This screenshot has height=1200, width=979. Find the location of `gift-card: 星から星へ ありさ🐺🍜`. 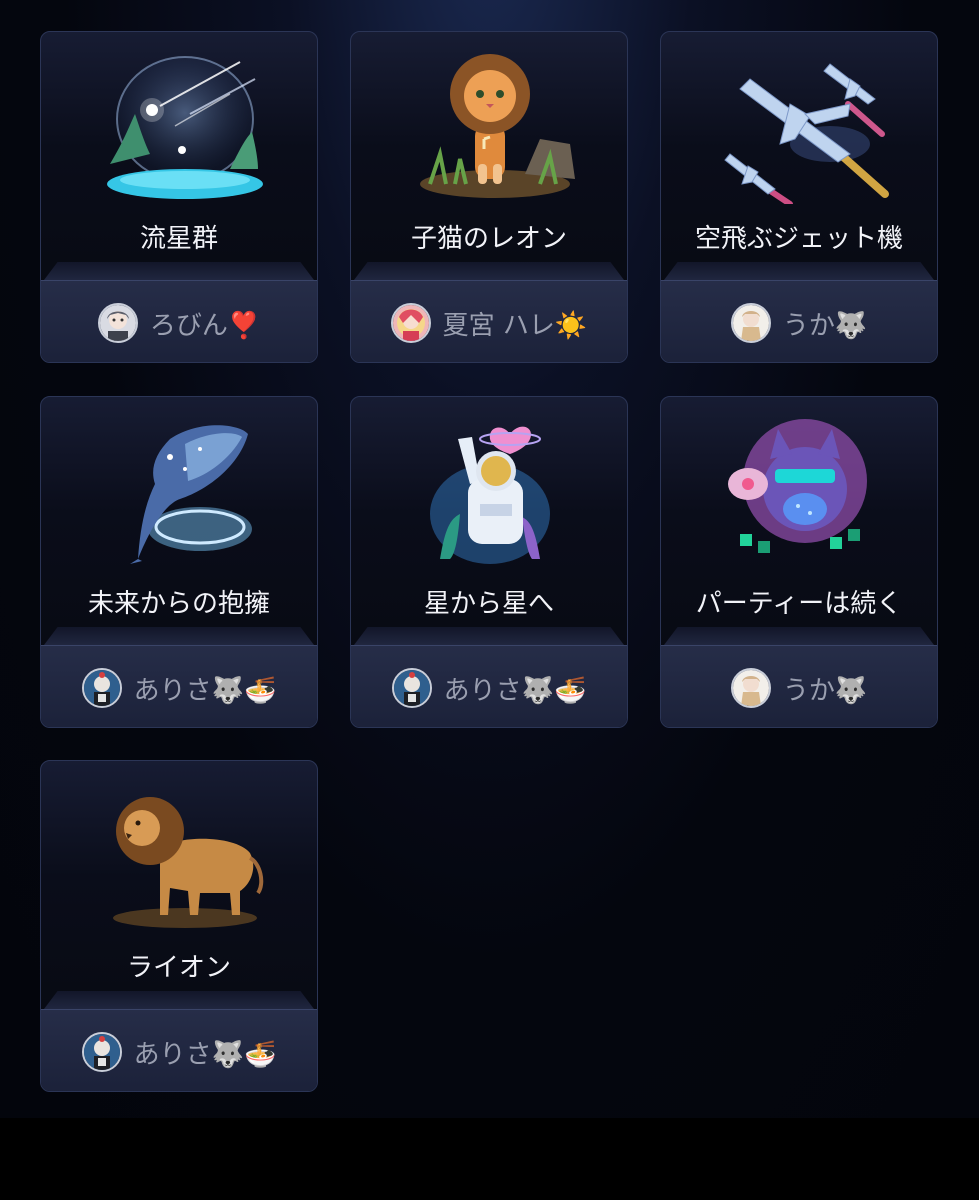

gift-card: 星から星へ ありさ🐺🍜 is located at coordinates (489, 562).